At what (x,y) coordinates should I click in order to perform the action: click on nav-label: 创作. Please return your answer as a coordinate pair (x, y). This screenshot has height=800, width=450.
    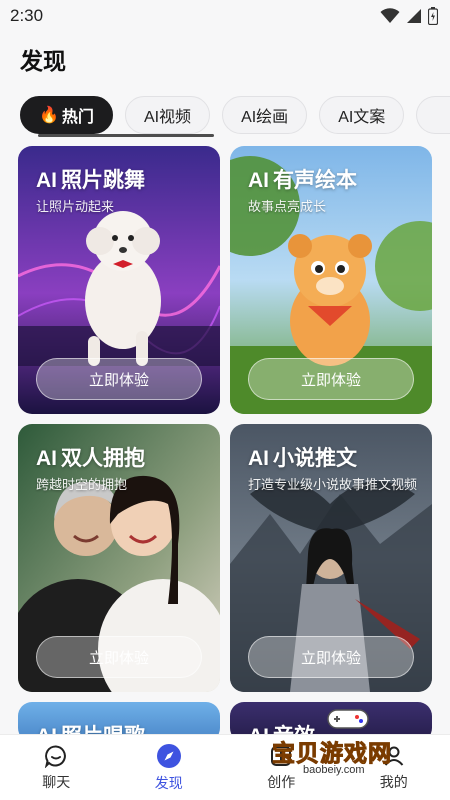
    Looking at the image, I should click on (281, 781).